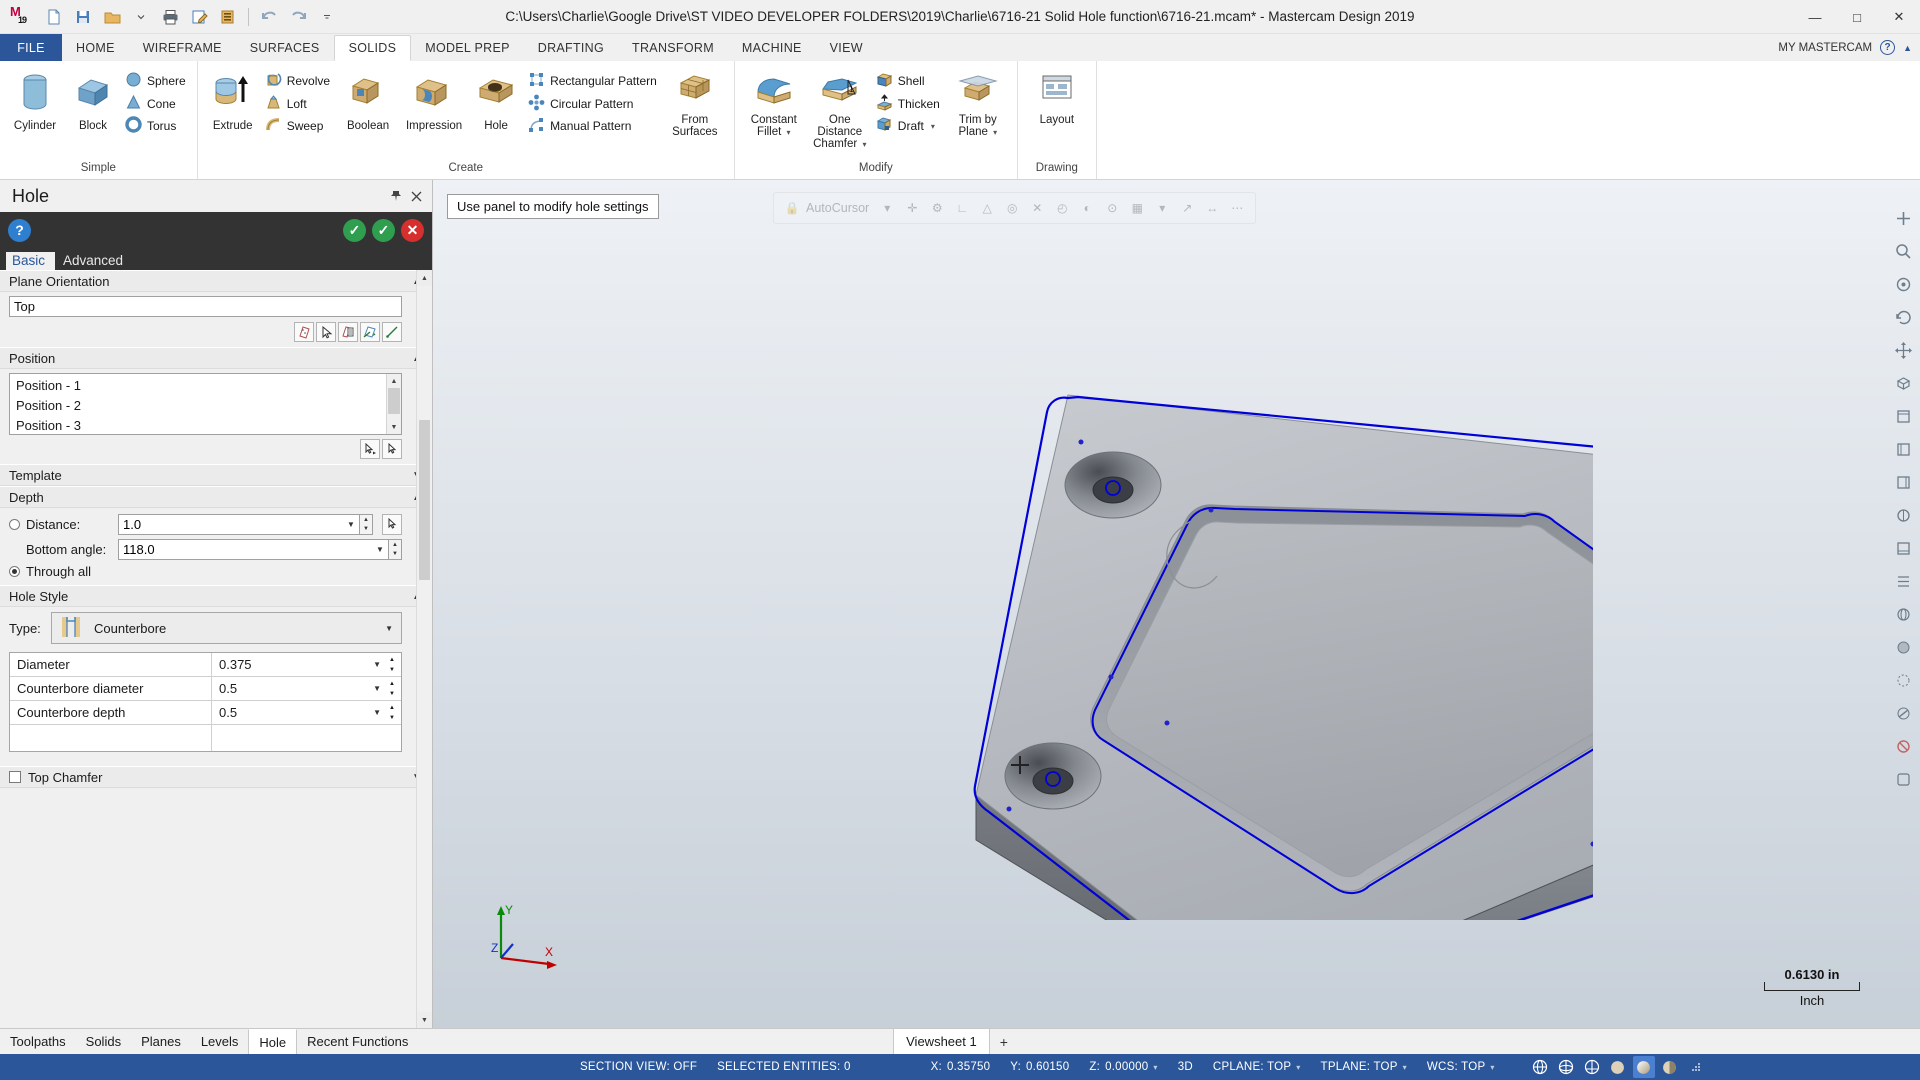 The width and height of the screenshot is (1920, 1080). Describe the element at coordinates (1137, 208) in the screenshot. I see `autocursor-grid-icon: ▦` at that location.